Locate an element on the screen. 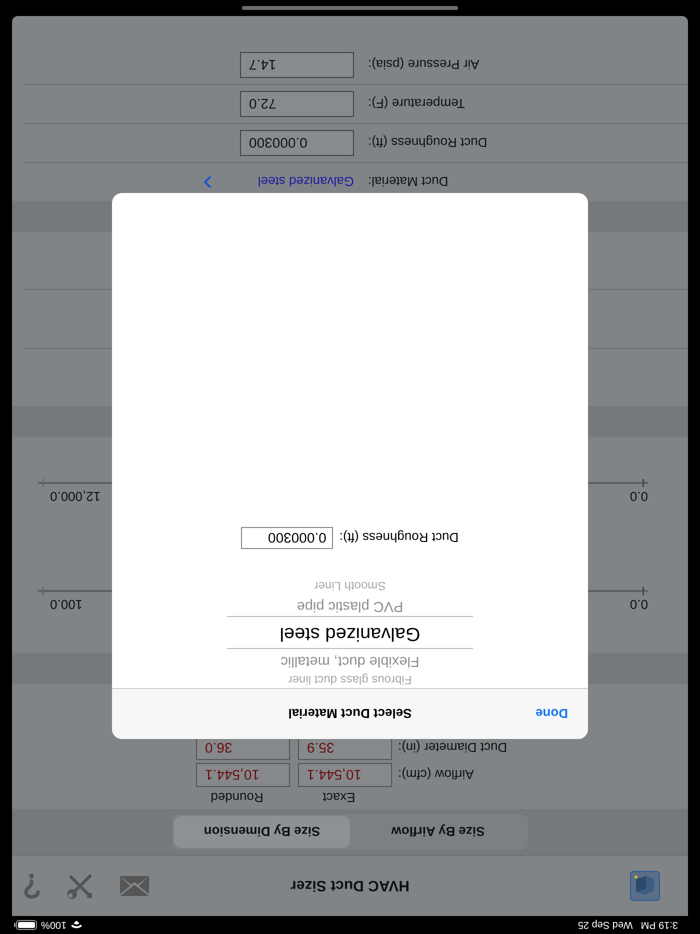  result-label: Airflow (cfm): is located at coordinates (436, 775).